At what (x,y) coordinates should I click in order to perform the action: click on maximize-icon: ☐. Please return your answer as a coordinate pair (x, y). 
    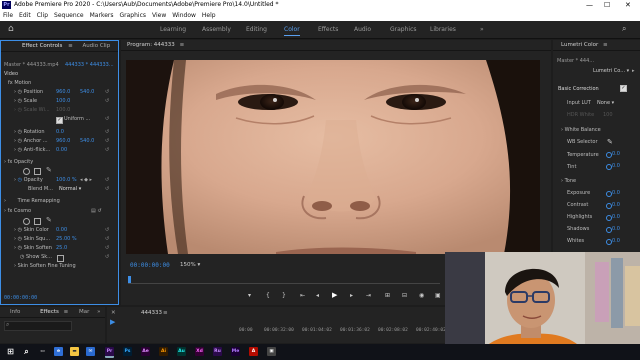
    Looking at the image, I should click on (607, 5).